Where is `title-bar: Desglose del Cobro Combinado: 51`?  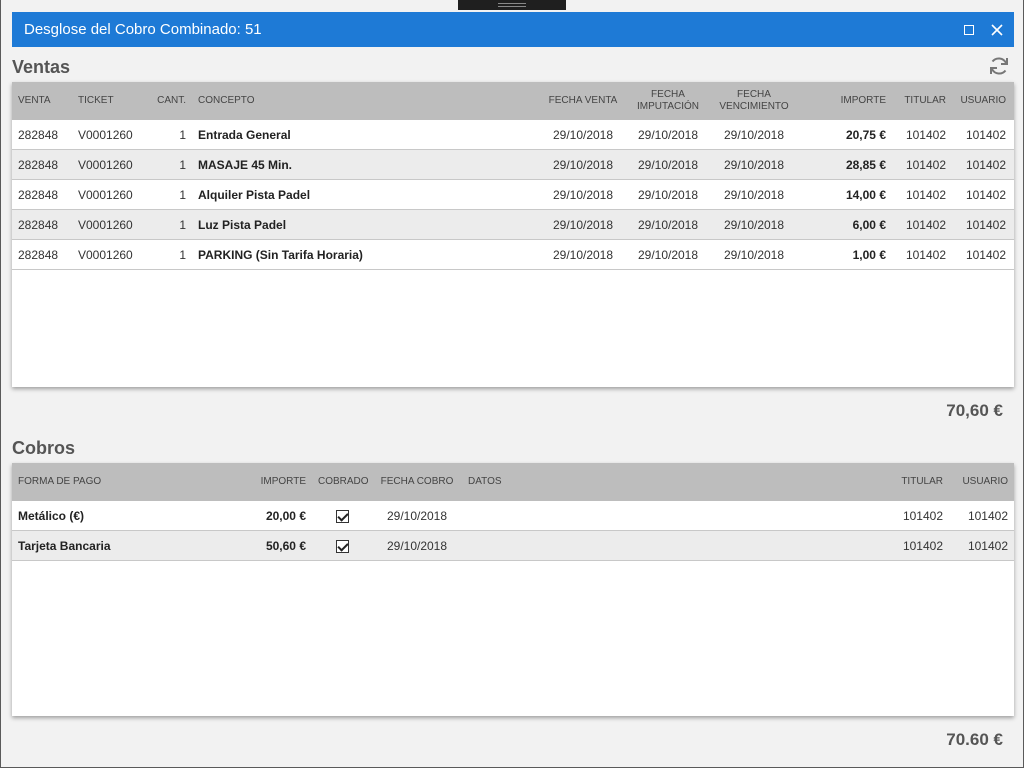 title-bar: Desglose del Cobro Combinado: 51 is located at coordinates (513, 29).